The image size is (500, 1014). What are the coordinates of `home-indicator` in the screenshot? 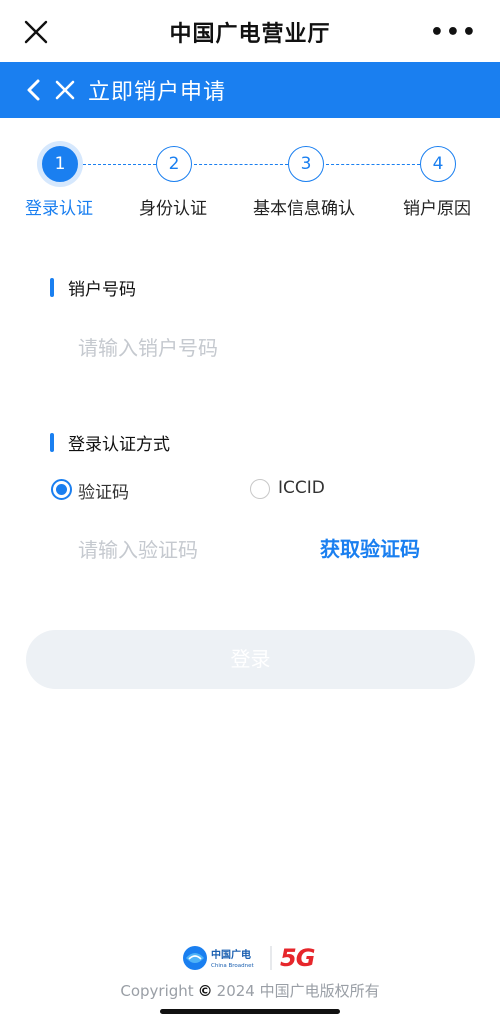 It's located at (250, 1011).